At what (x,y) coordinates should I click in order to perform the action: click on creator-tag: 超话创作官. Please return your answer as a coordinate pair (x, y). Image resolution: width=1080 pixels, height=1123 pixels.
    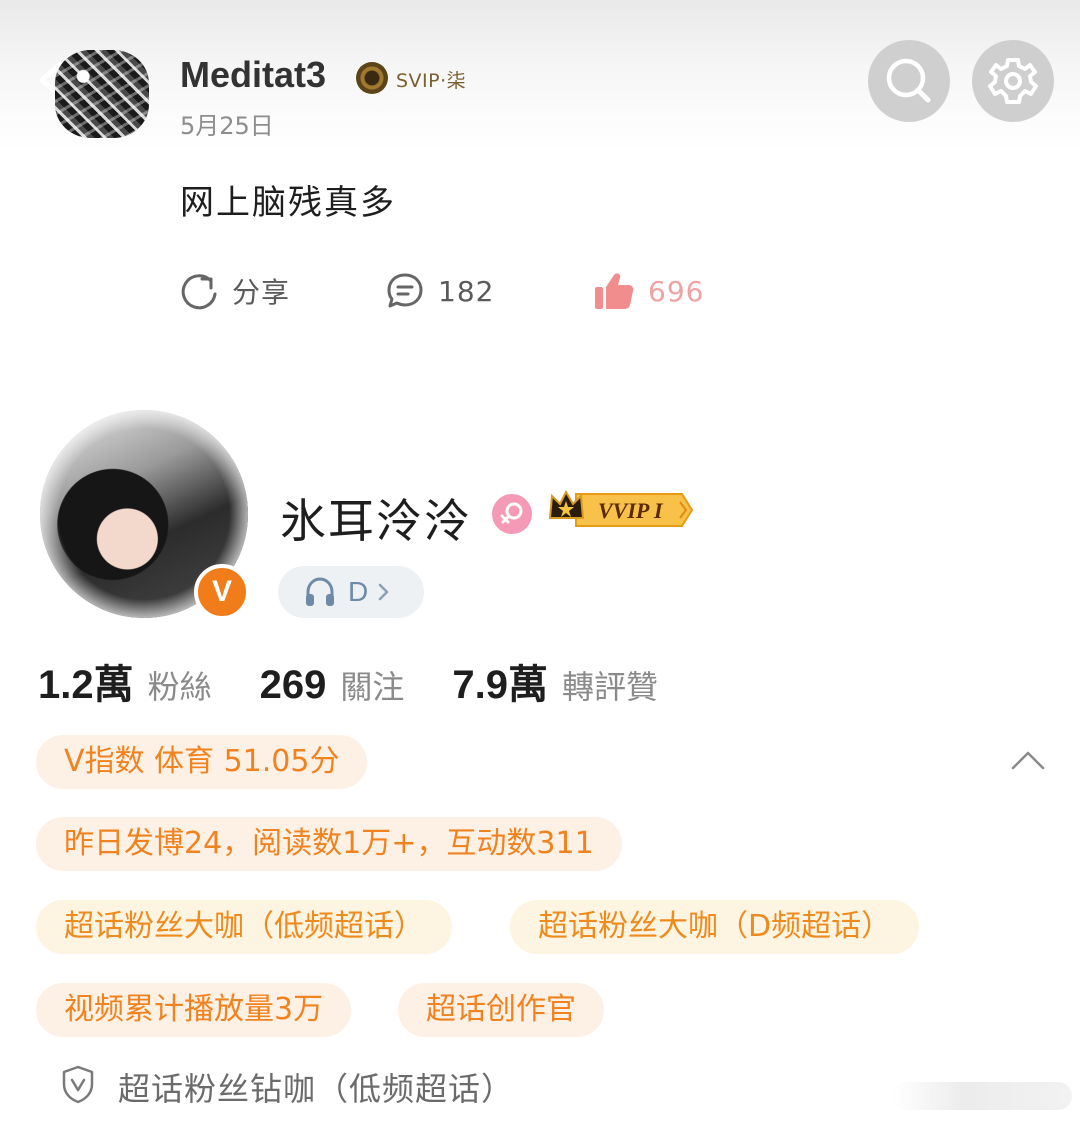
    Looking at the image, I should click on (501, 1010).